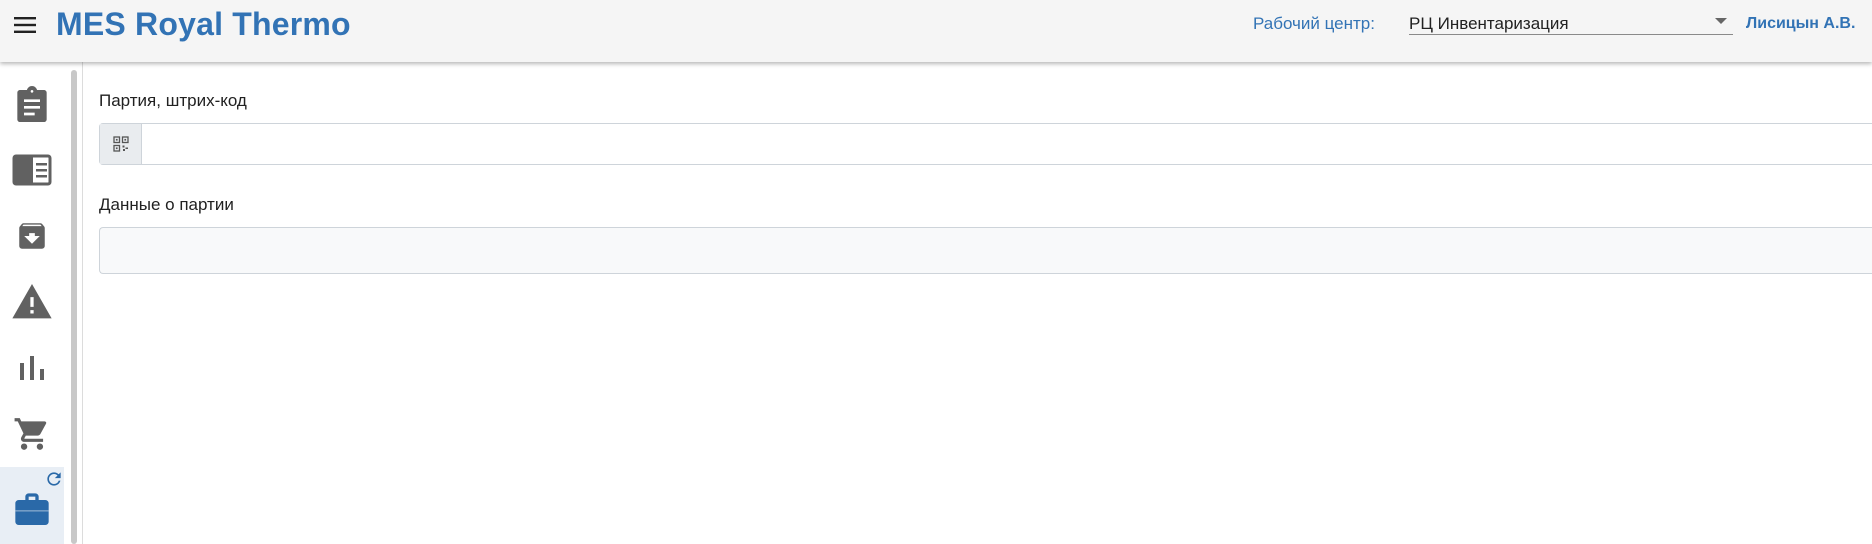 The height and width of the screenshot is (544, 1872). Describe the element at coordinates (1006, 144) in the screenshot. I see `barcode-input` at that location.